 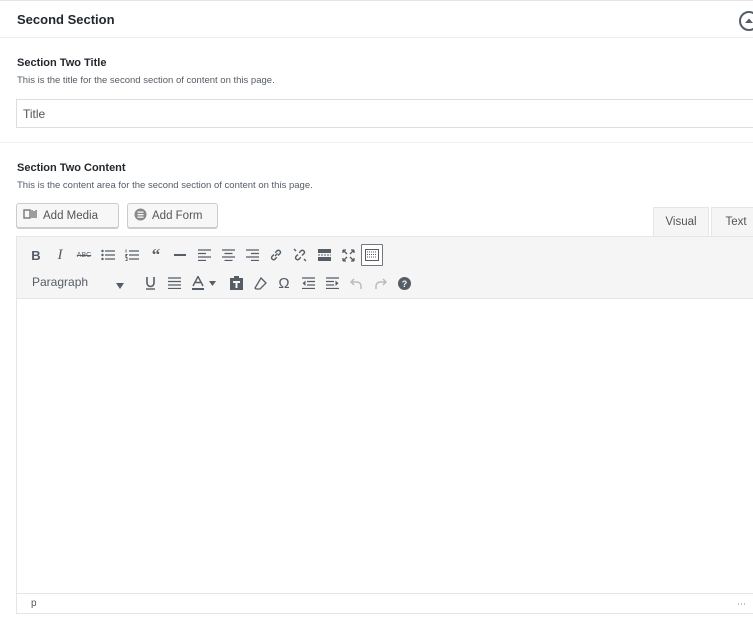 What do you see at coordinates (372, 255) in the screenshot?
I see `toolbar-toggle-icon` at bounding box center [372, 255].